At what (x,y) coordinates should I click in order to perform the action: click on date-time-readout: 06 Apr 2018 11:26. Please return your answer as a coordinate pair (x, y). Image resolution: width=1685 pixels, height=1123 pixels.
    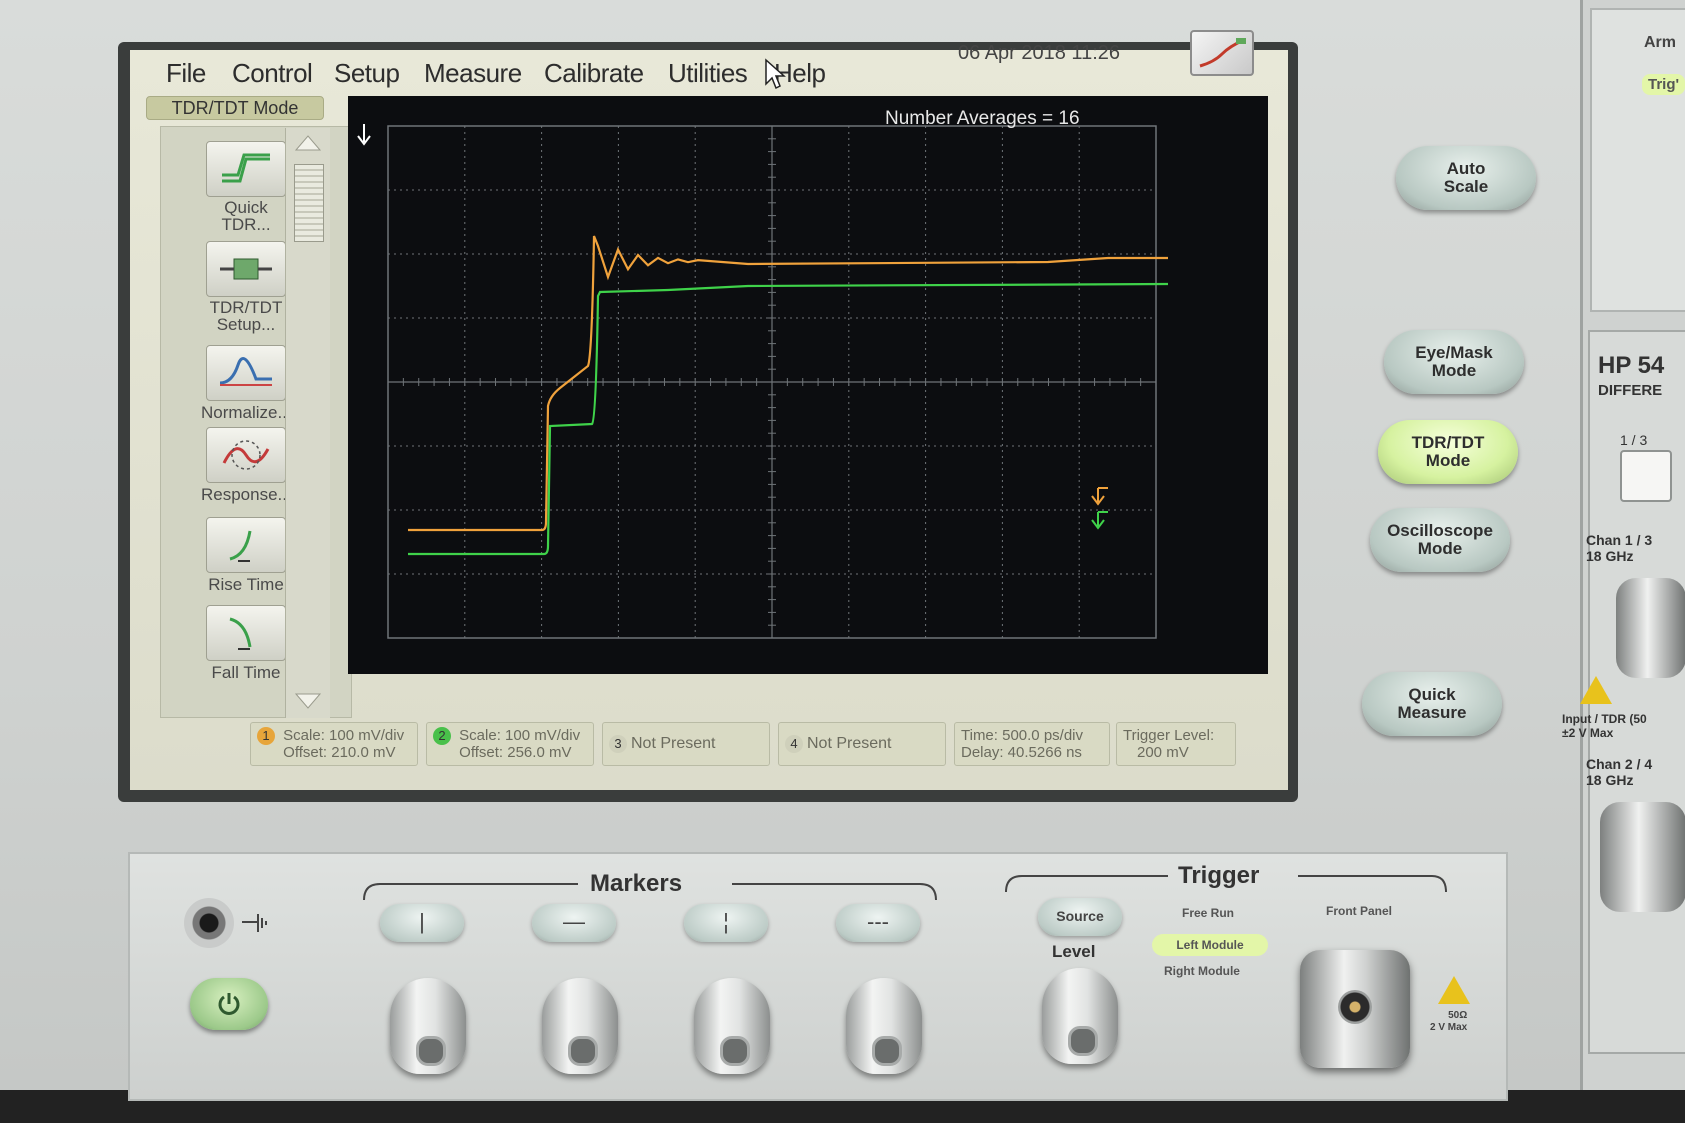
    Looking at the image, I should click on (1039, 53).